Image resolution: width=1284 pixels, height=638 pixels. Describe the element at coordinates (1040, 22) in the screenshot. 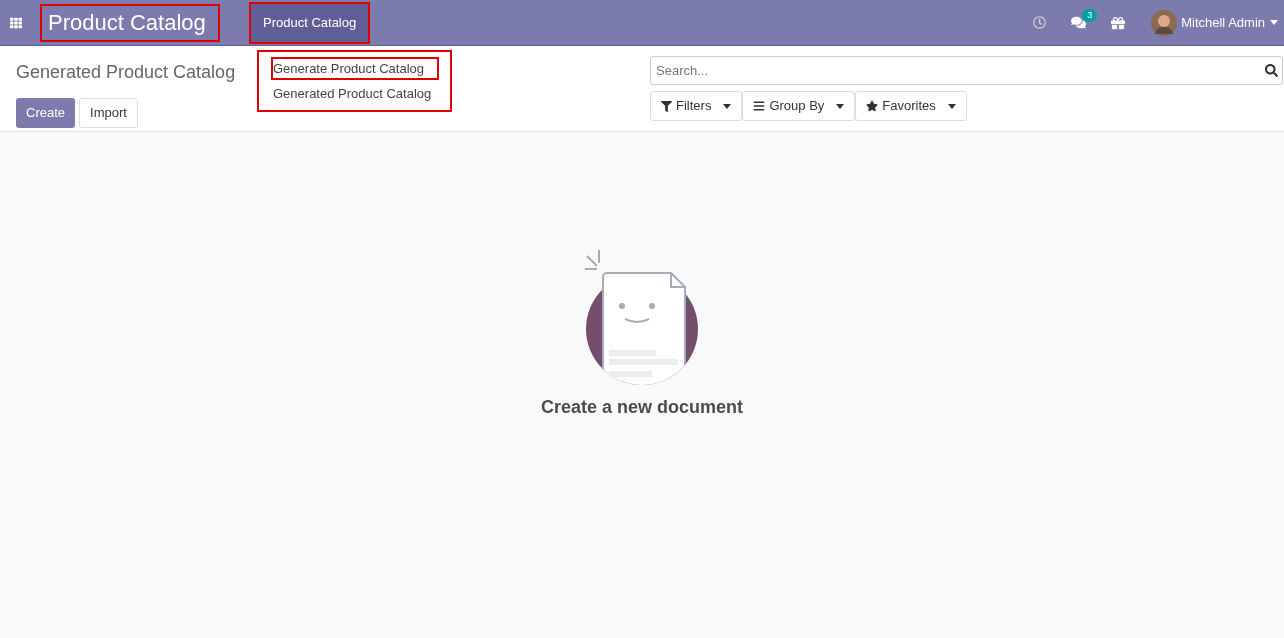

I see `clock-icon` at that location.